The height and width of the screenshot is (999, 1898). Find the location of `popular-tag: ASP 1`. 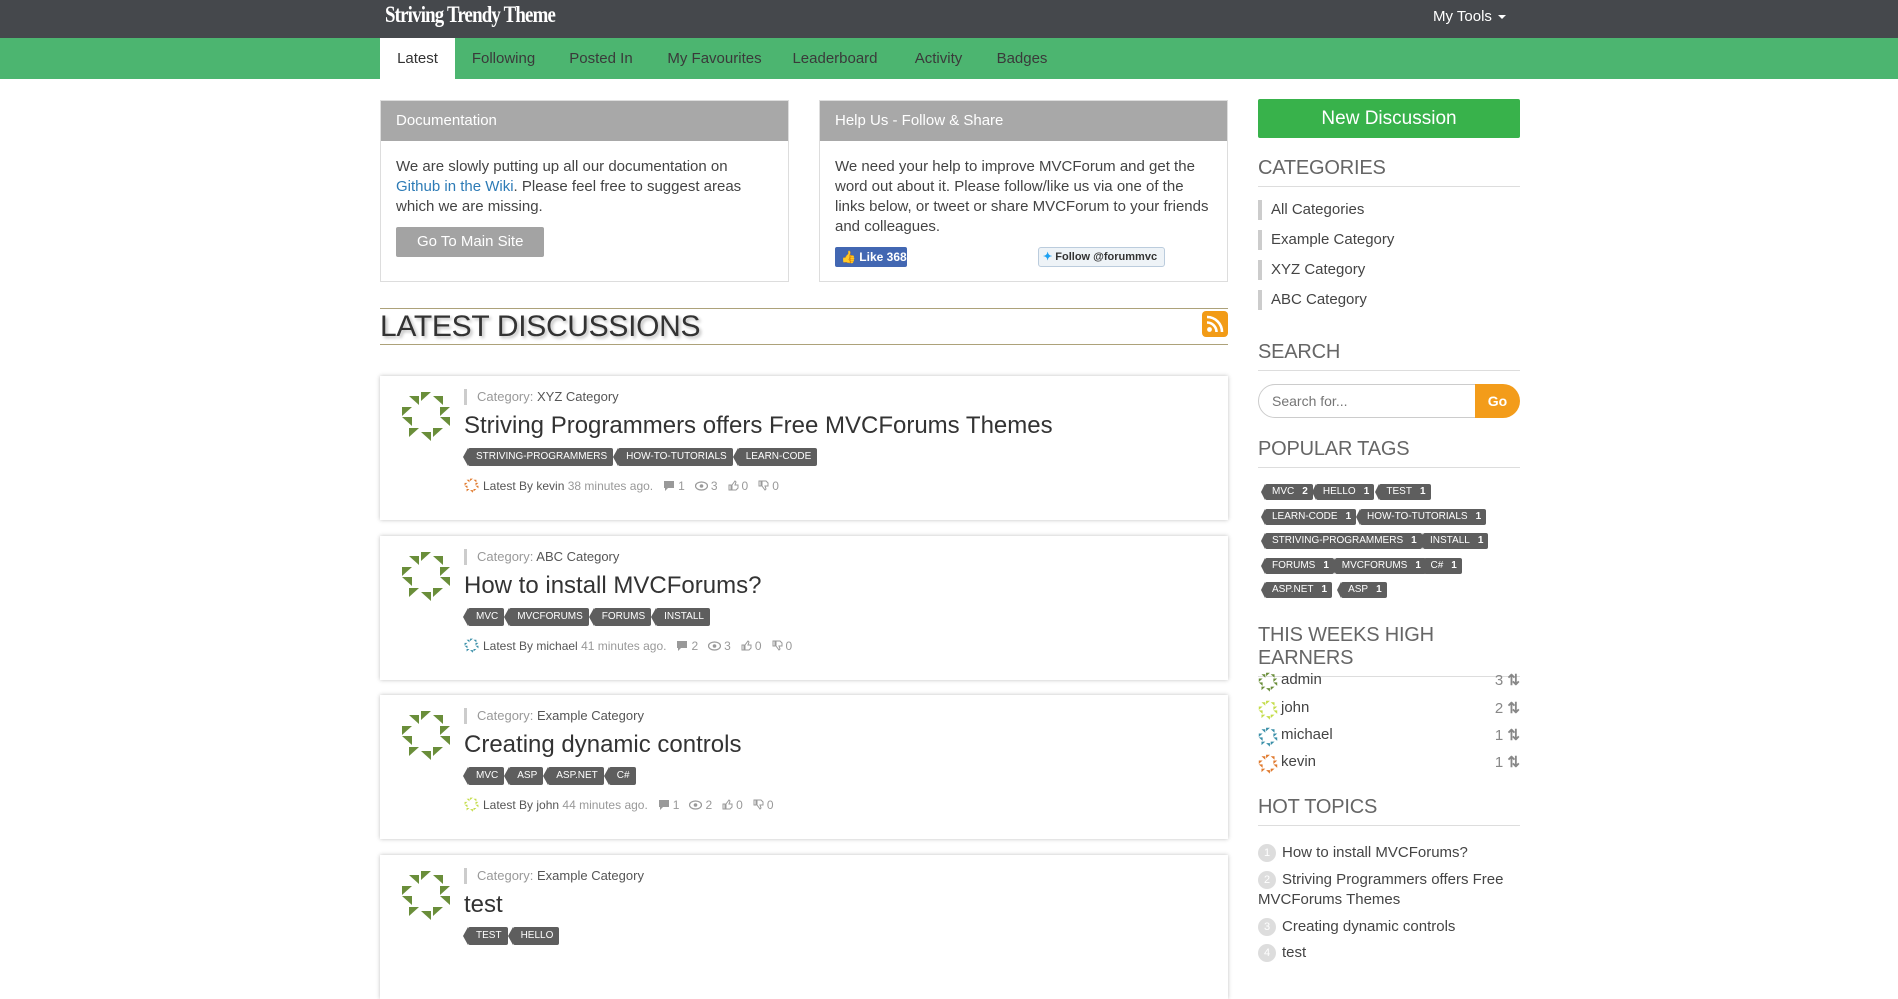

popular-tag: ASP 1 is located at coordinates (1362, 590).